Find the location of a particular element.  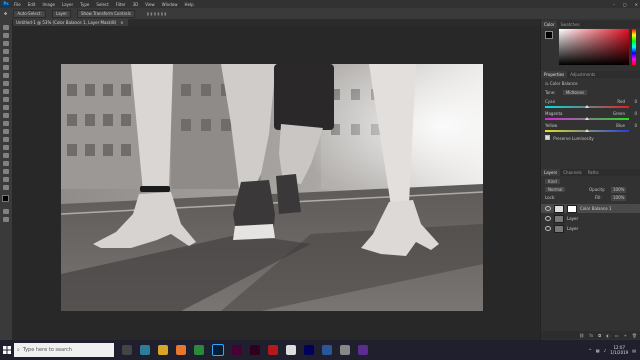

color-picker-field is located at coordinates (594, 47).